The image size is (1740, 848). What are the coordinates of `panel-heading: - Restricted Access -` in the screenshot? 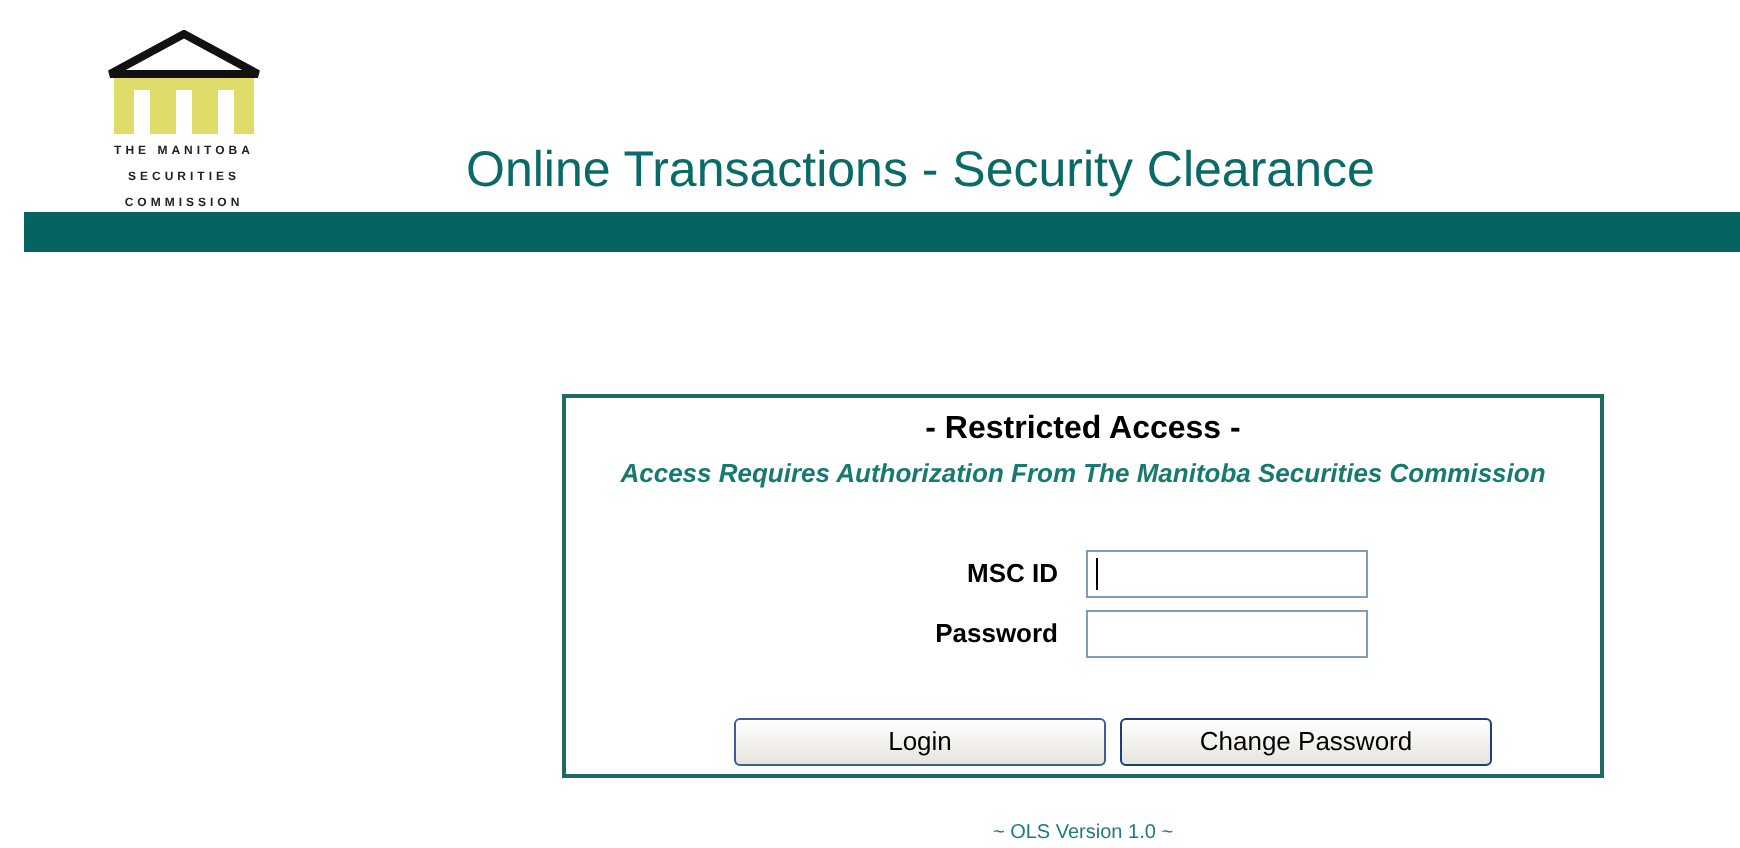 It's located at (1083, 430).